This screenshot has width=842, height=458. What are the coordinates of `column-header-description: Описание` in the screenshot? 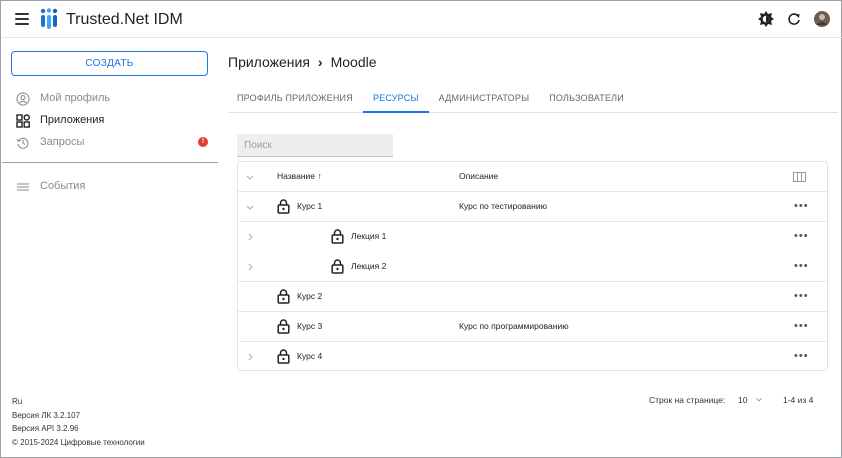 It's located at (479, 176).